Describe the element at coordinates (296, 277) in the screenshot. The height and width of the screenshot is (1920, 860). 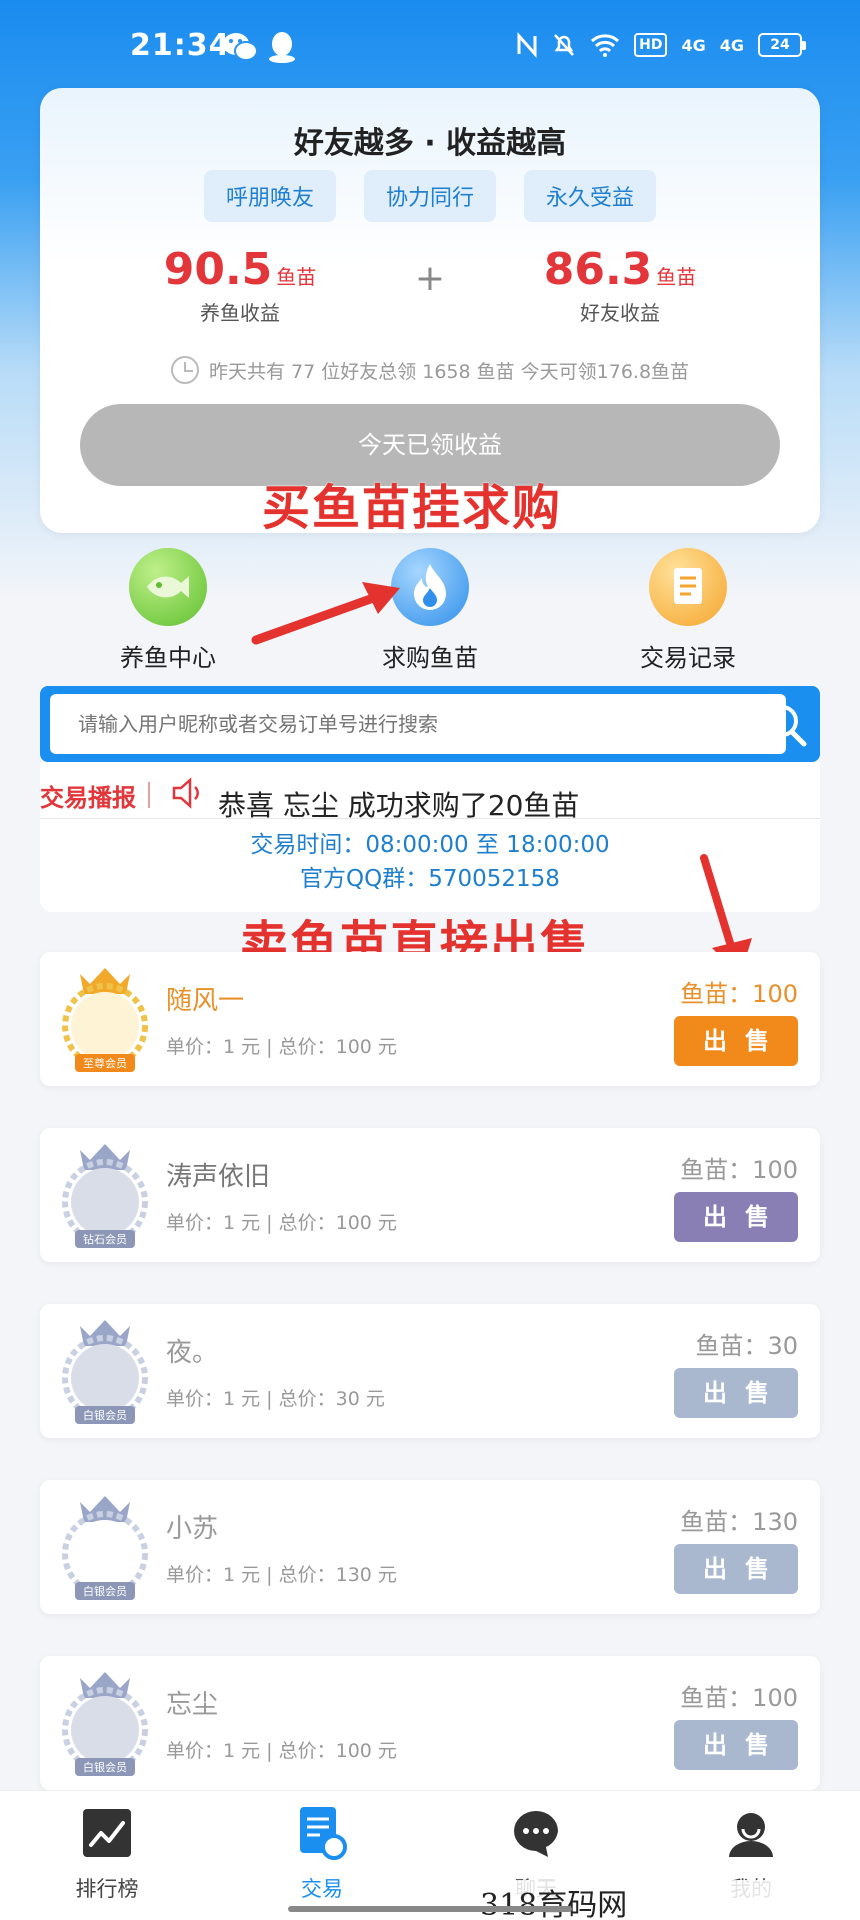
I see `fish-income-unit: 鱼苗` at that location.